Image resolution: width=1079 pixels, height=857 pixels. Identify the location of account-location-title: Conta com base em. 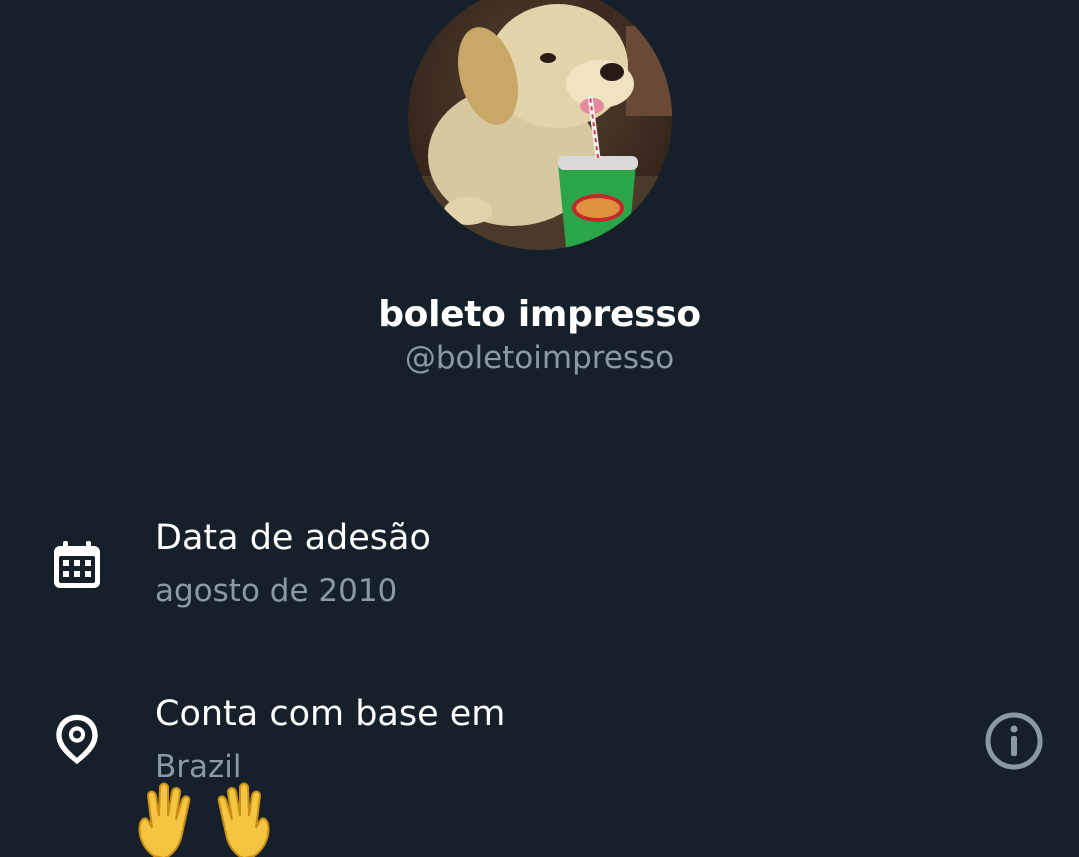
(330, 714).